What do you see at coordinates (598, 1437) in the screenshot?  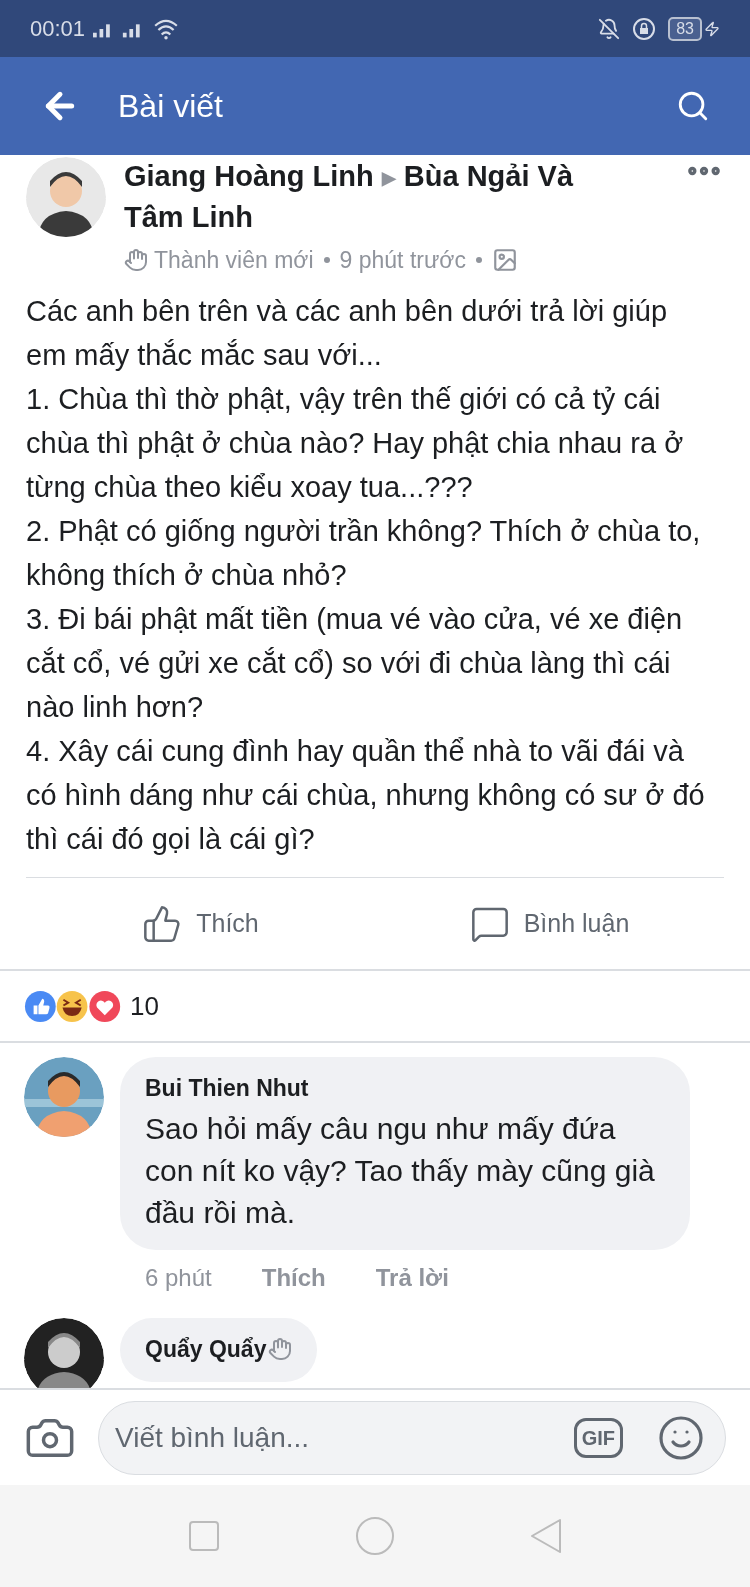 I see `gif-button: GIF` at bounding box center [598, 1437].